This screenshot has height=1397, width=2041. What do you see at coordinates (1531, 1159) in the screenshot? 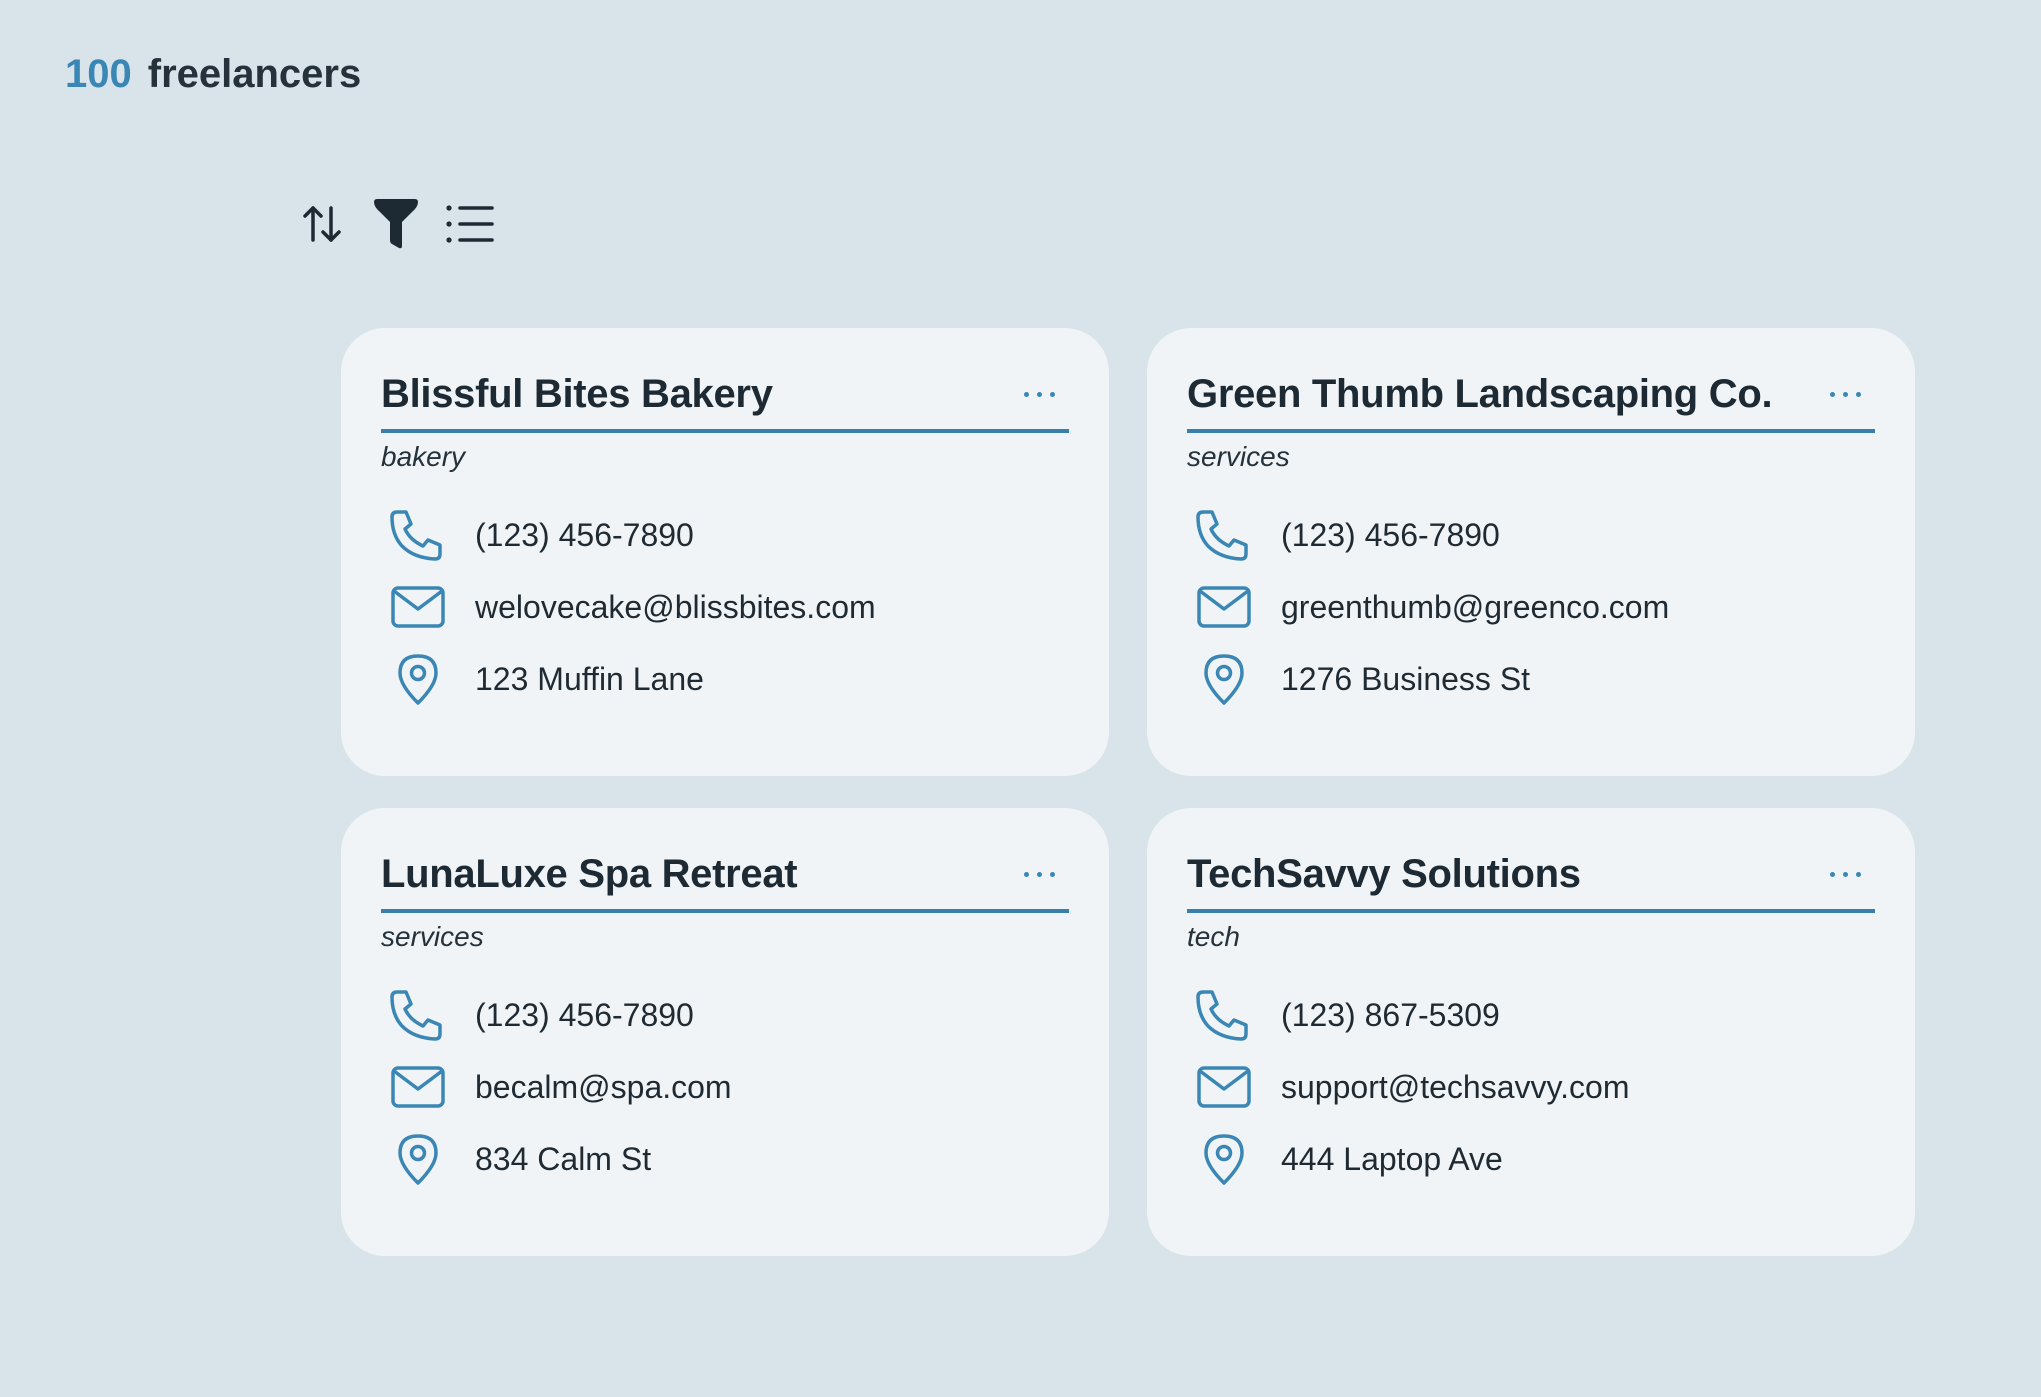
I see `address-row: 444 Laptop Ave` at bounding box center [1531, 1159].